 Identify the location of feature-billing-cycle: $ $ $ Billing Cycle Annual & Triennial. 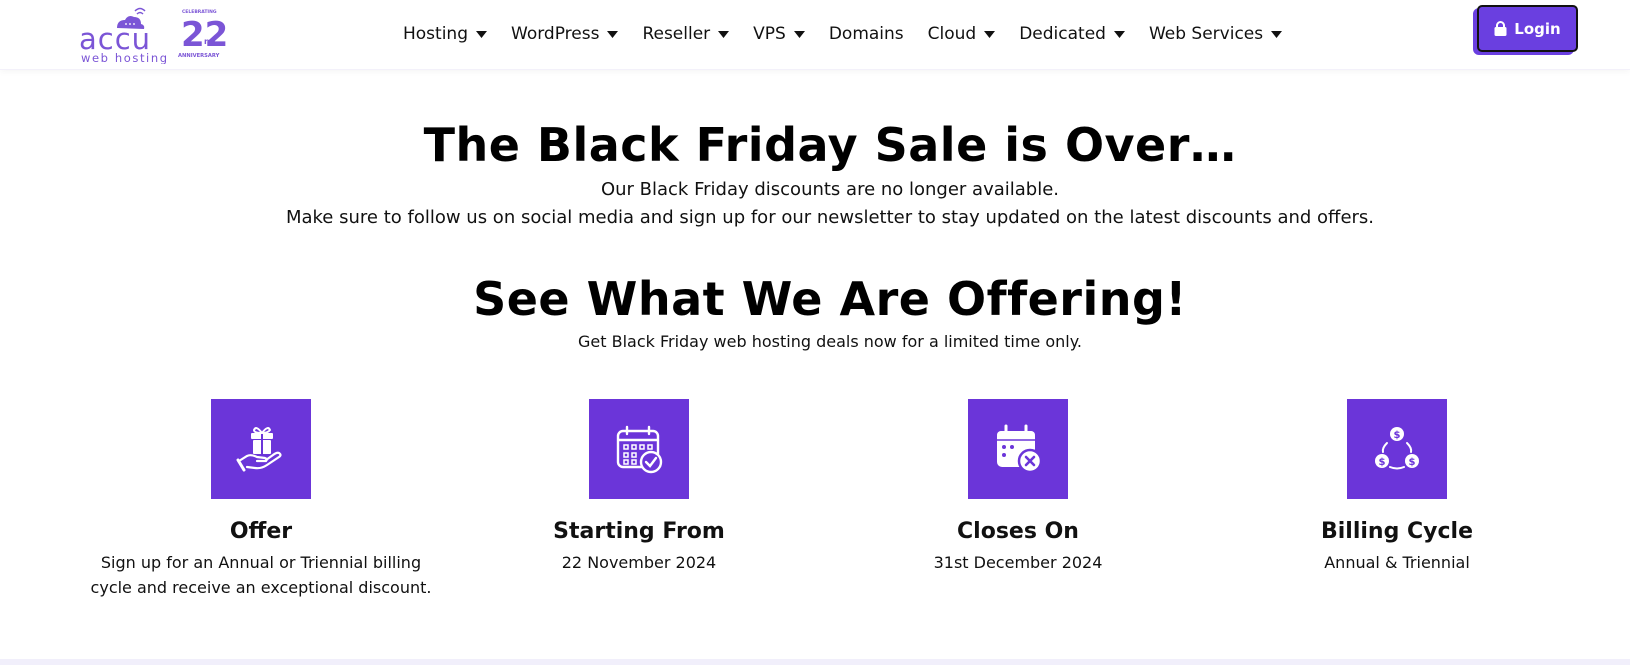
(1397, 487).